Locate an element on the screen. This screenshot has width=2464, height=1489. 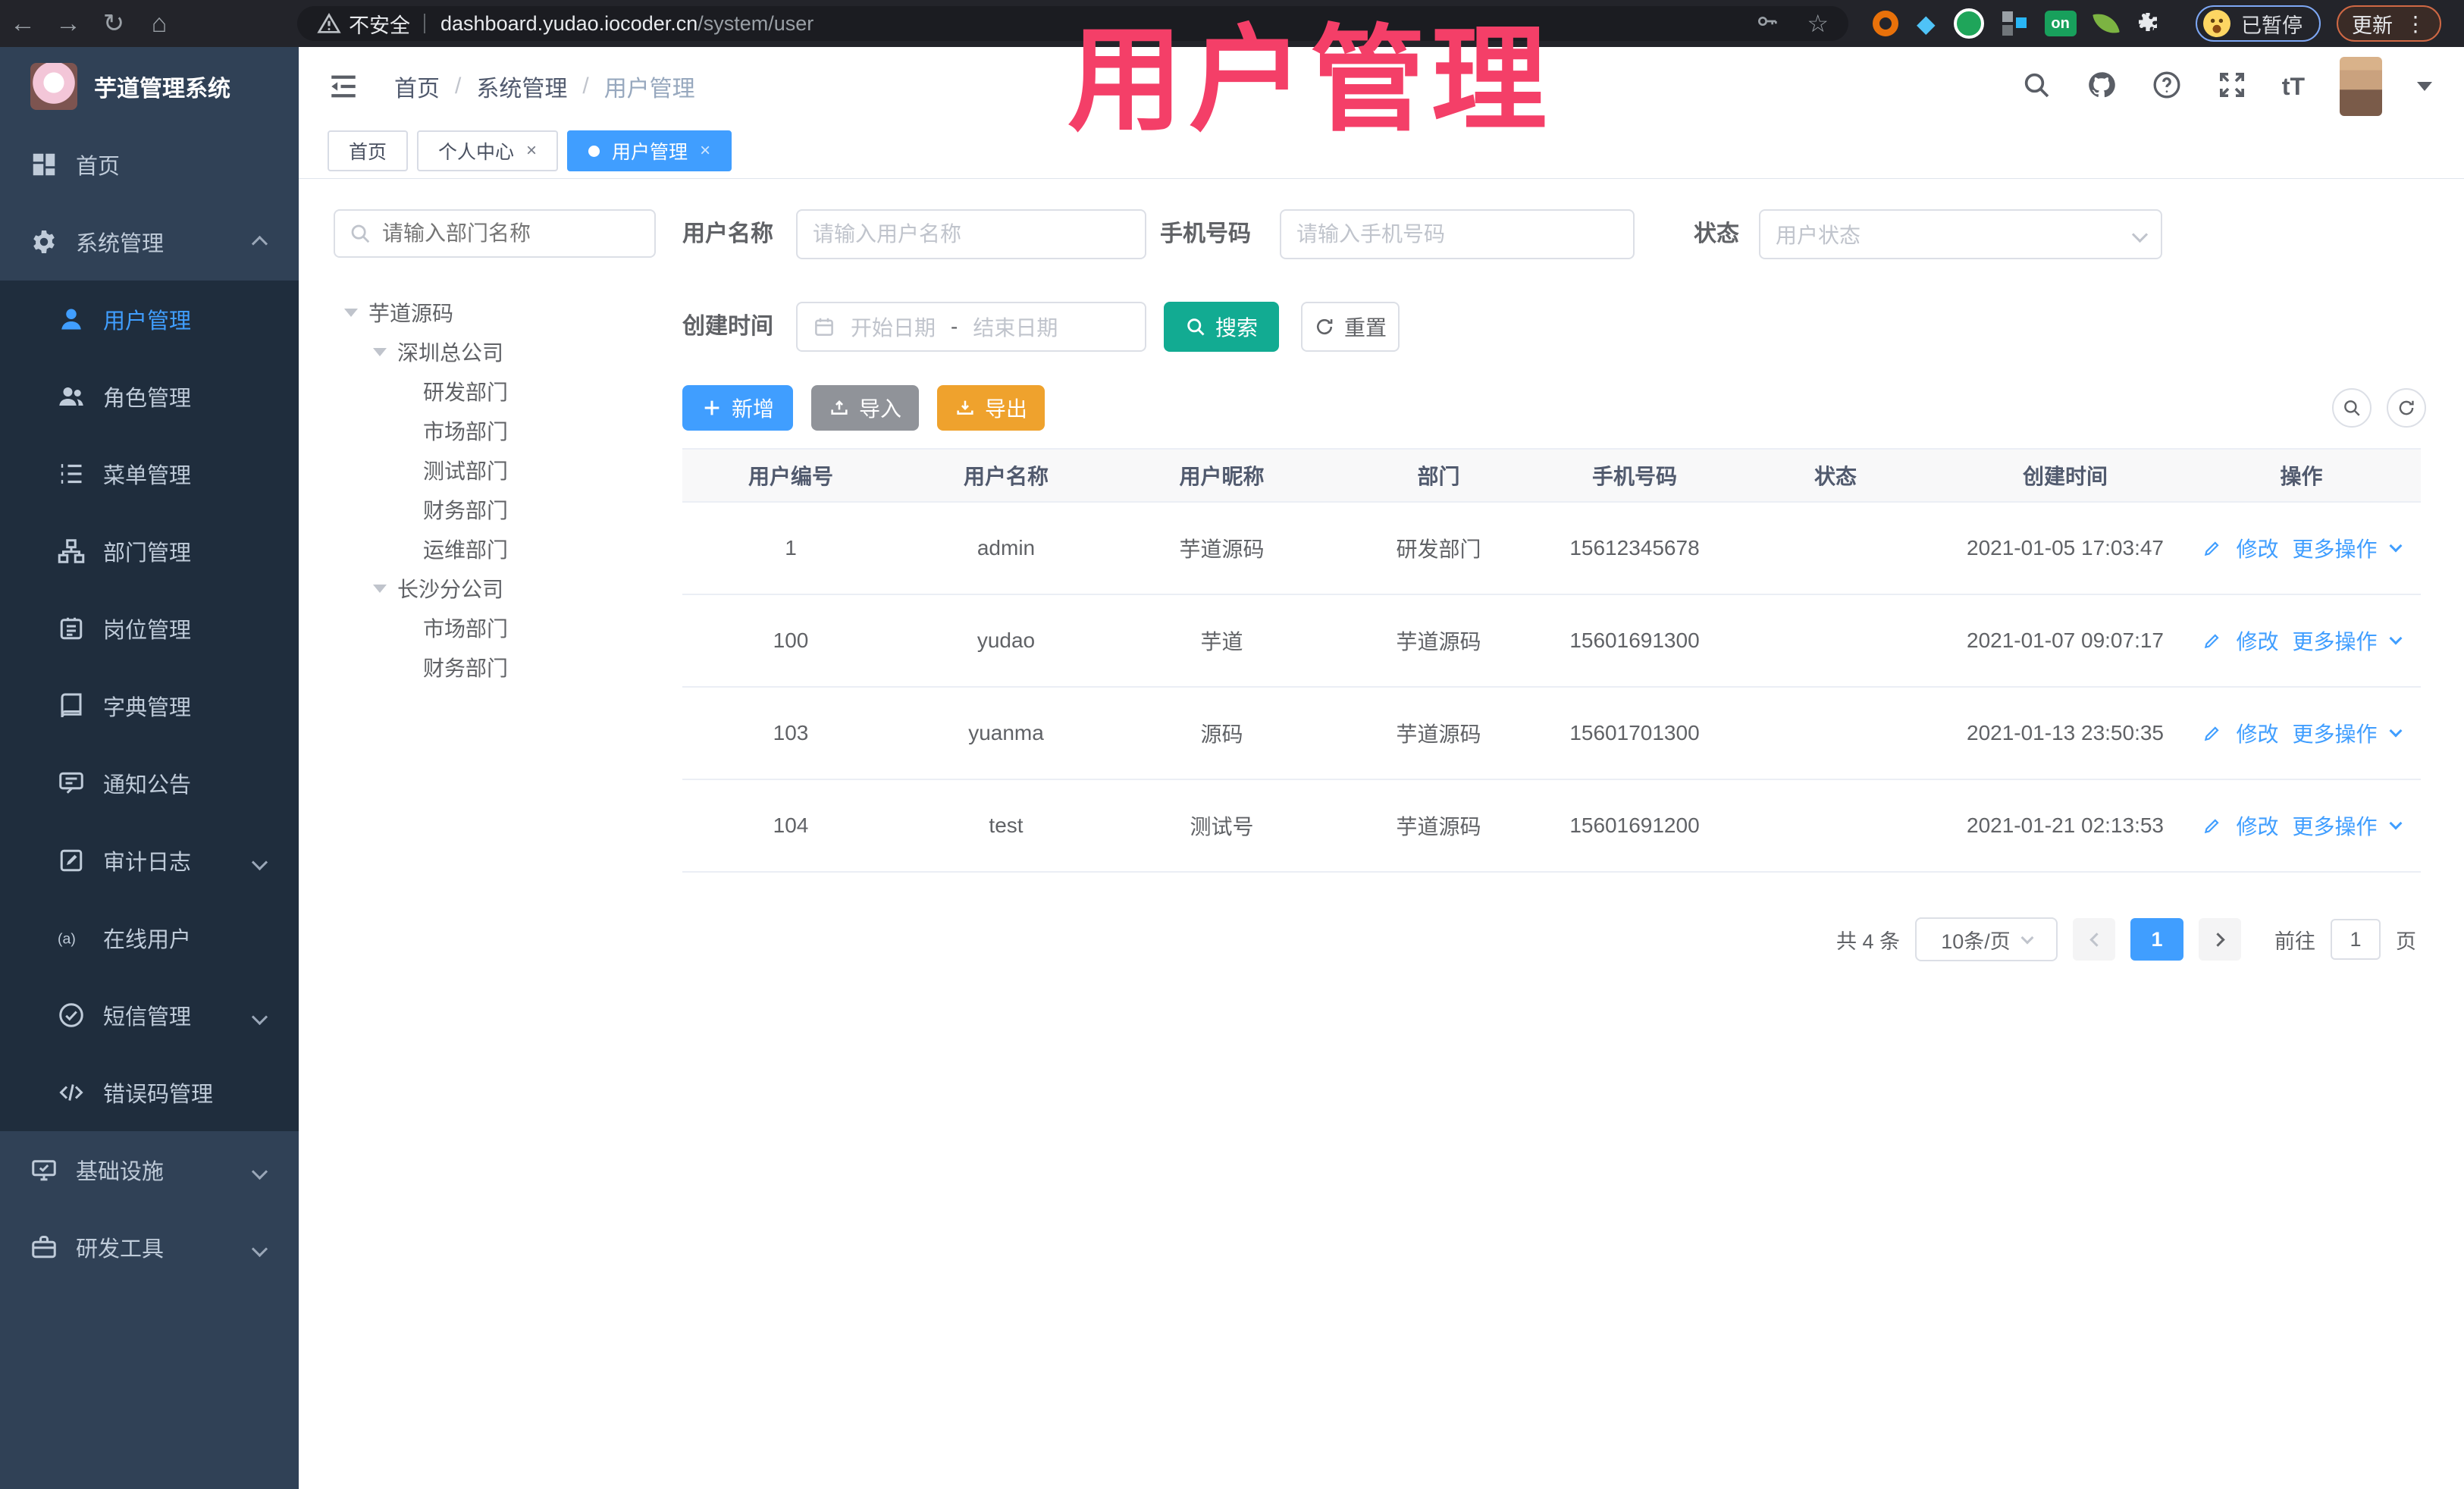
sidebar-item-system: 系统管理 is located at coordinates (150, 242).